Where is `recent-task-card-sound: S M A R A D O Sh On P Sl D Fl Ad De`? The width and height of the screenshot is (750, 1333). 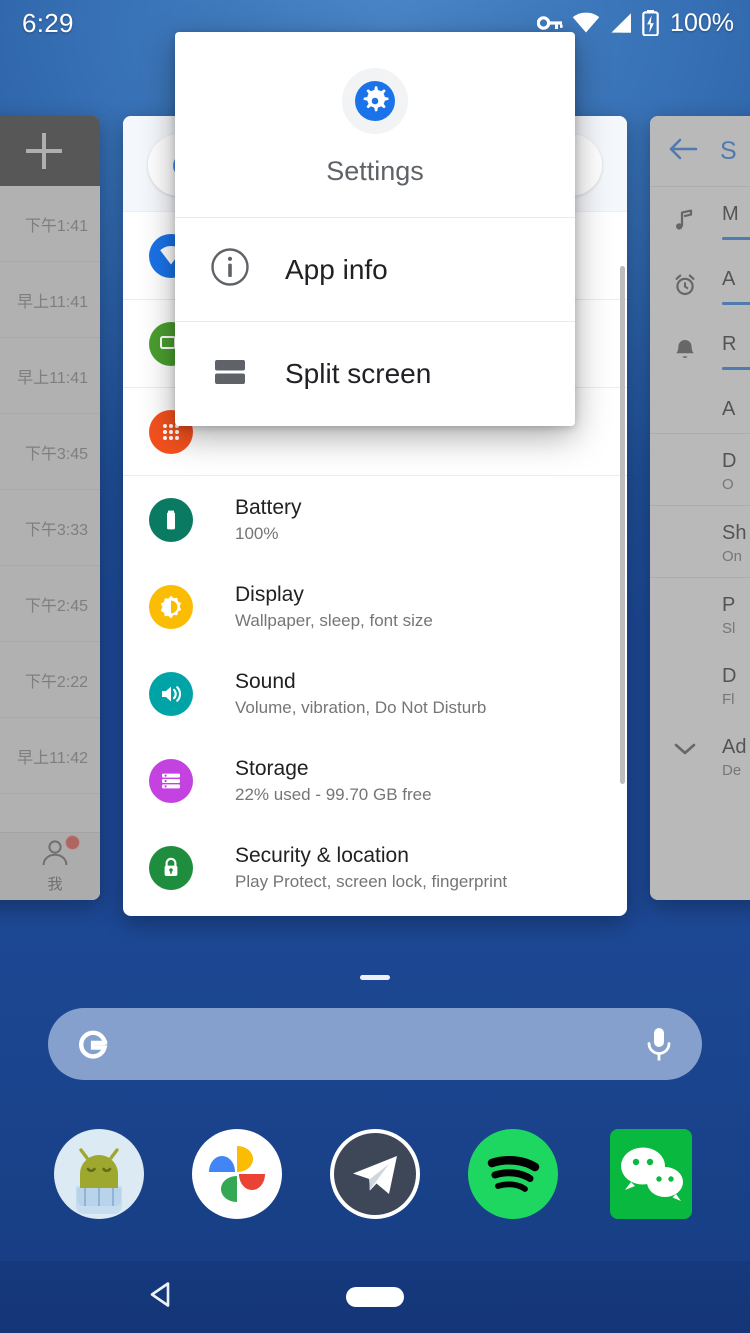
recent-task-card-sound: S M A R A D O Sh On P Sl D Fl Ad De is located at coordinates (700, 508).